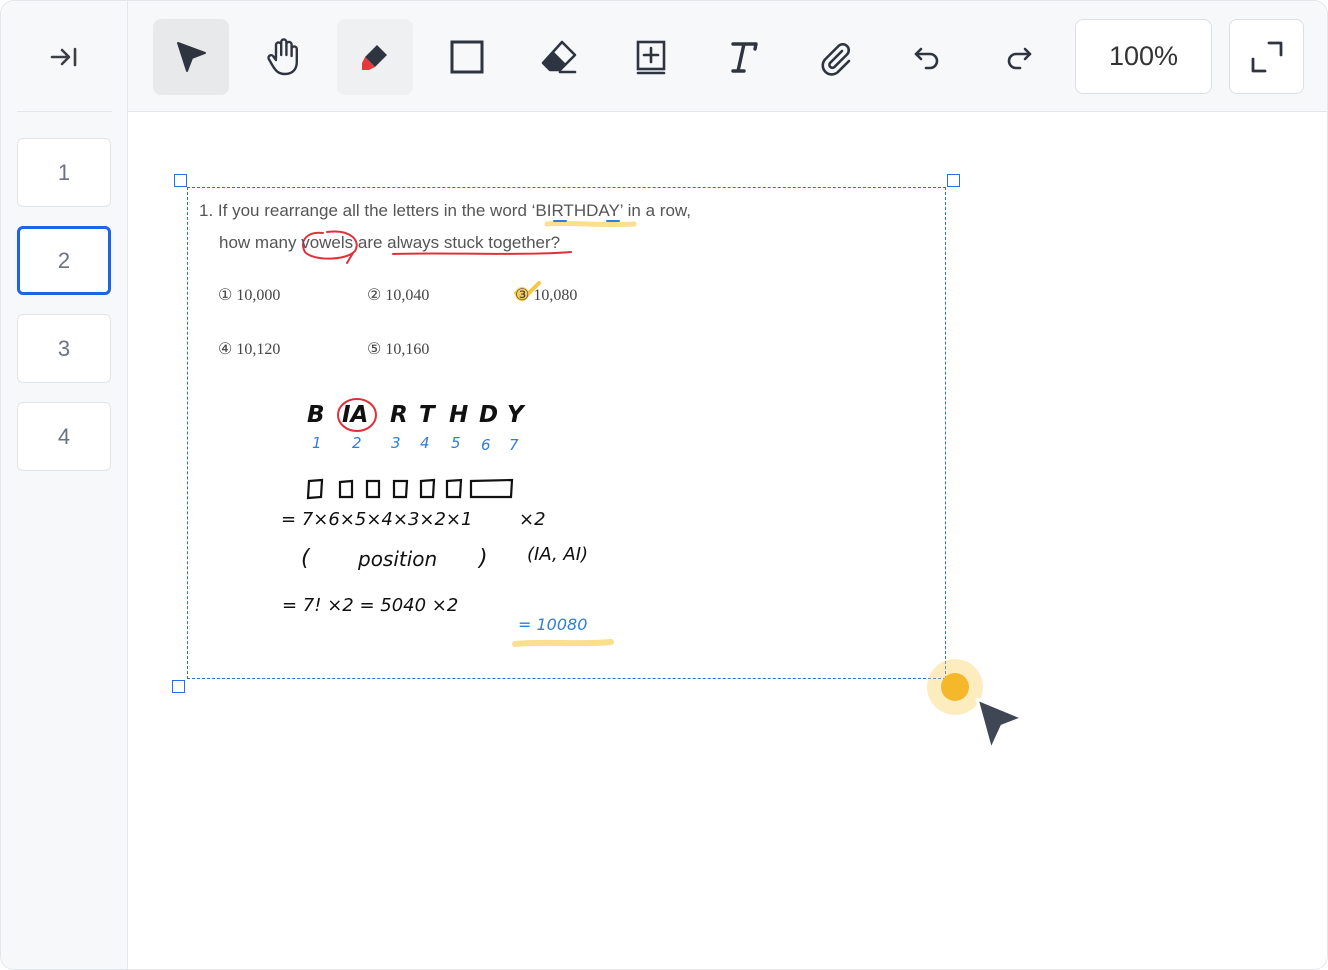 The height and width of the screenshot is (970, 1328). Describe the element at coordinates (1000, 724) in the screenshot. I see `cursor-arrow-icon` at that location.